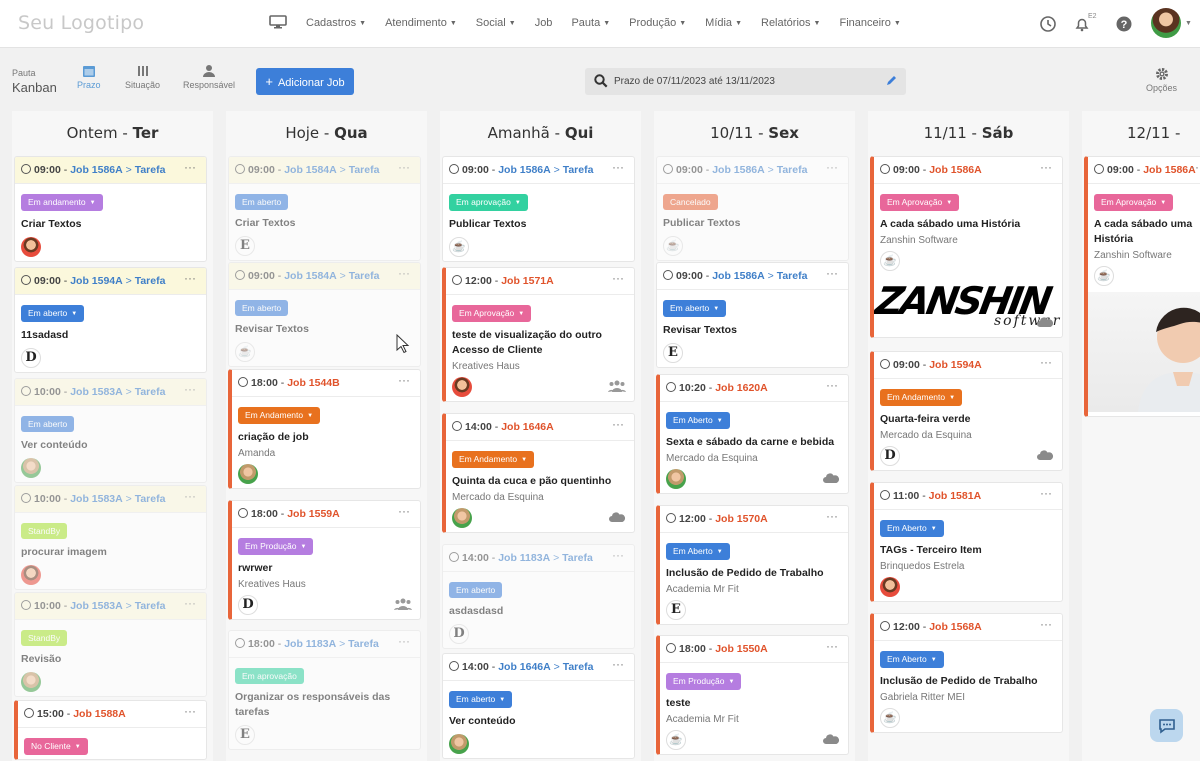 The image size is (1200, 761). I want to click on status-badge: Em andamento ▼, so click(62, 202).